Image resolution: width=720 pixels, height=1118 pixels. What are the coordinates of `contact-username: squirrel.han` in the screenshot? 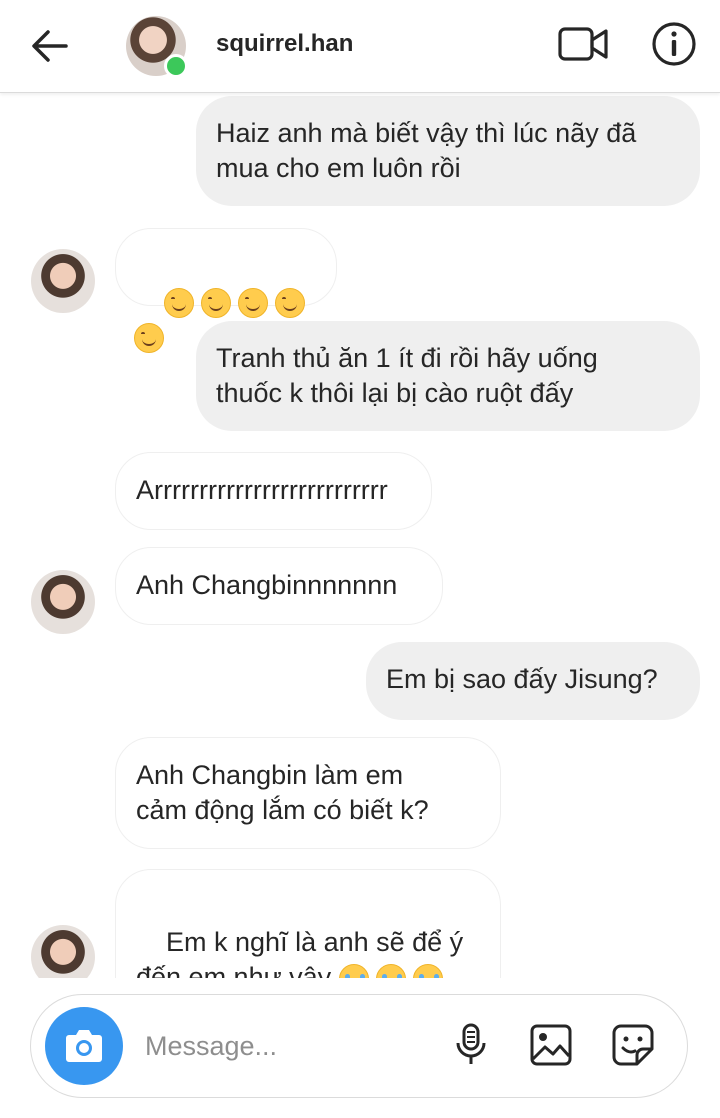 It's located at (284, 44).